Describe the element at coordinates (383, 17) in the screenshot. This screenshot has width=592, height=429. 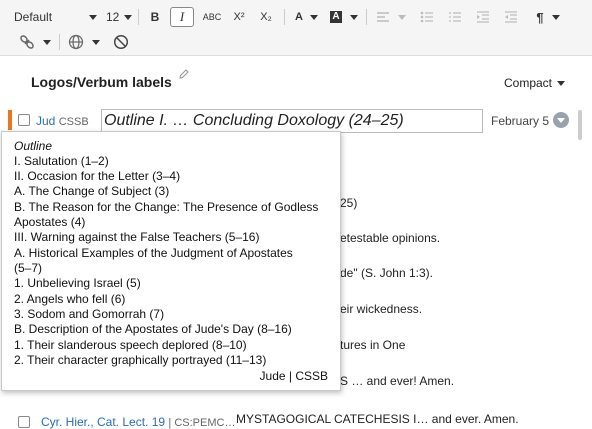
I see `align-left-icon` at that location.